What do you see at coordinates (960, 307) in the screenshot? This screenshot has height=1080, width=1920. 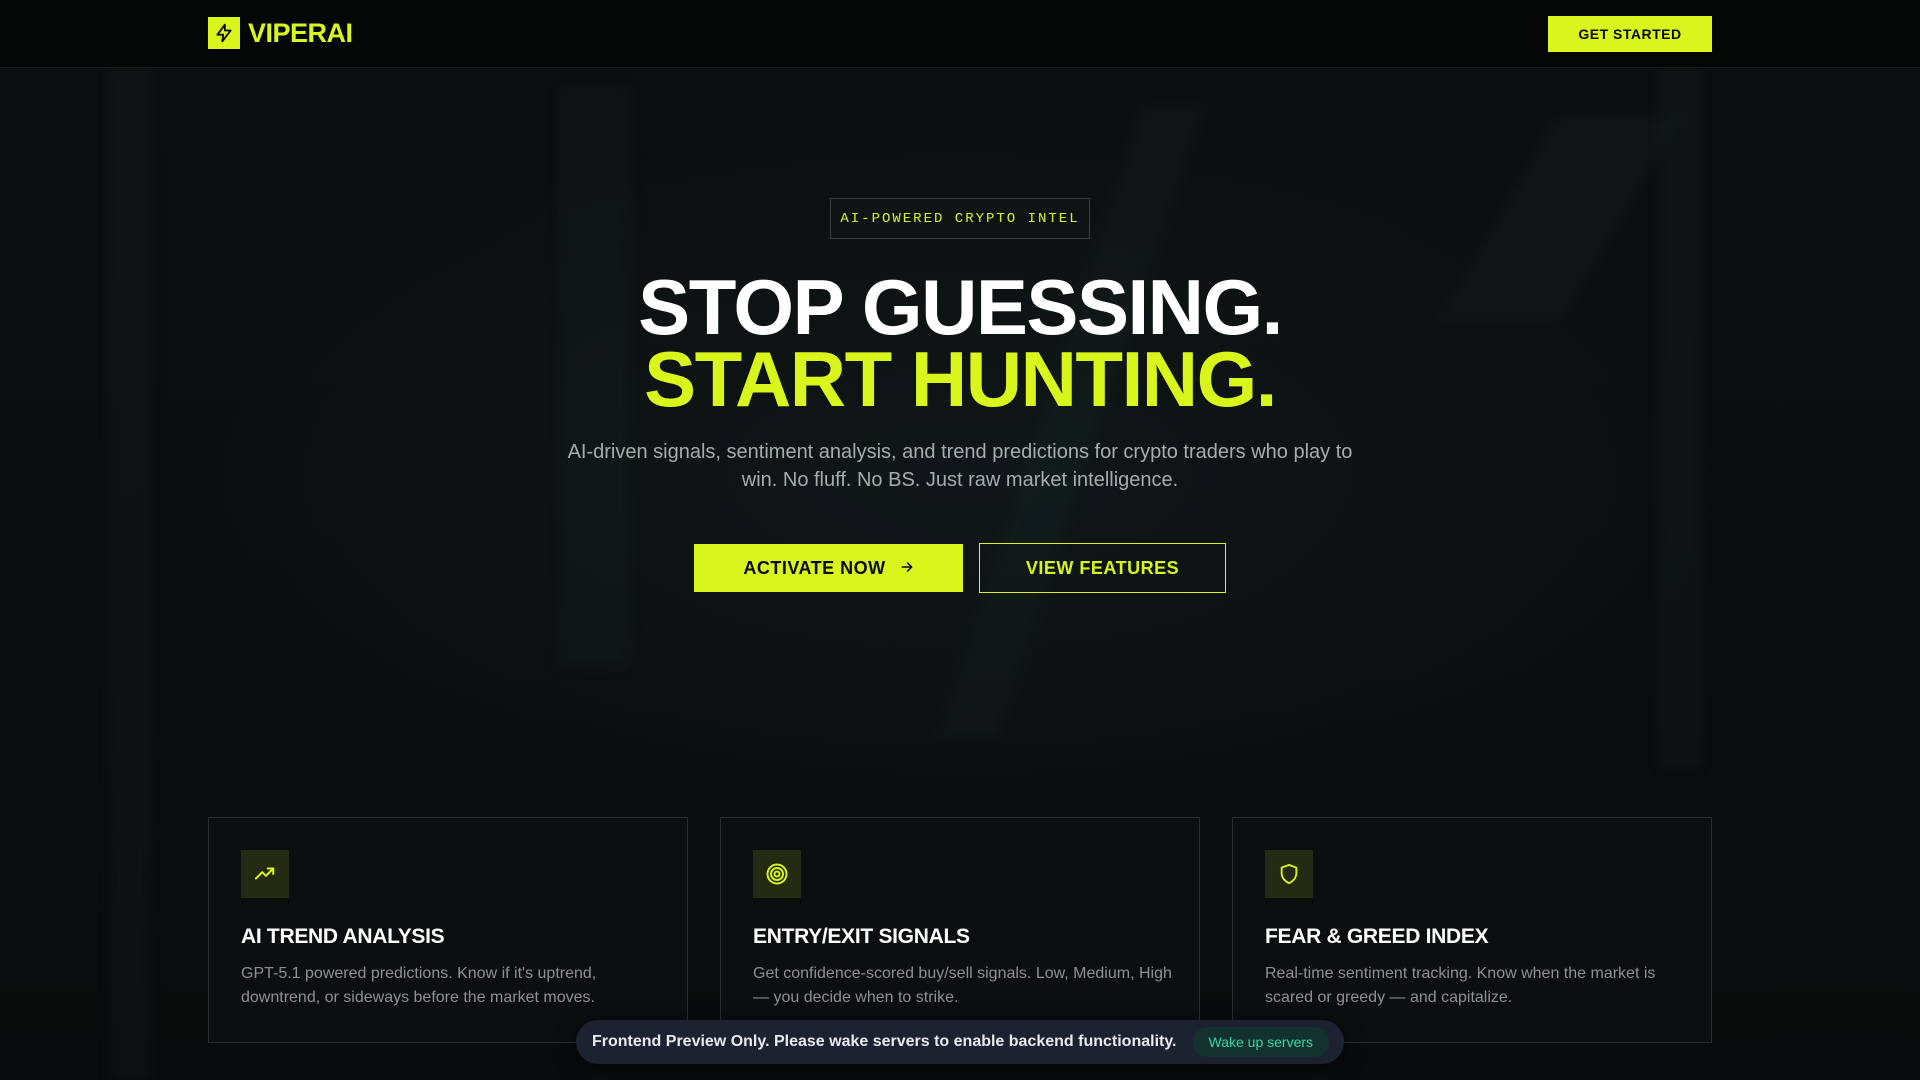 I see `headline-line1: STOP GUESSING.` at bounding box center [960, 307].